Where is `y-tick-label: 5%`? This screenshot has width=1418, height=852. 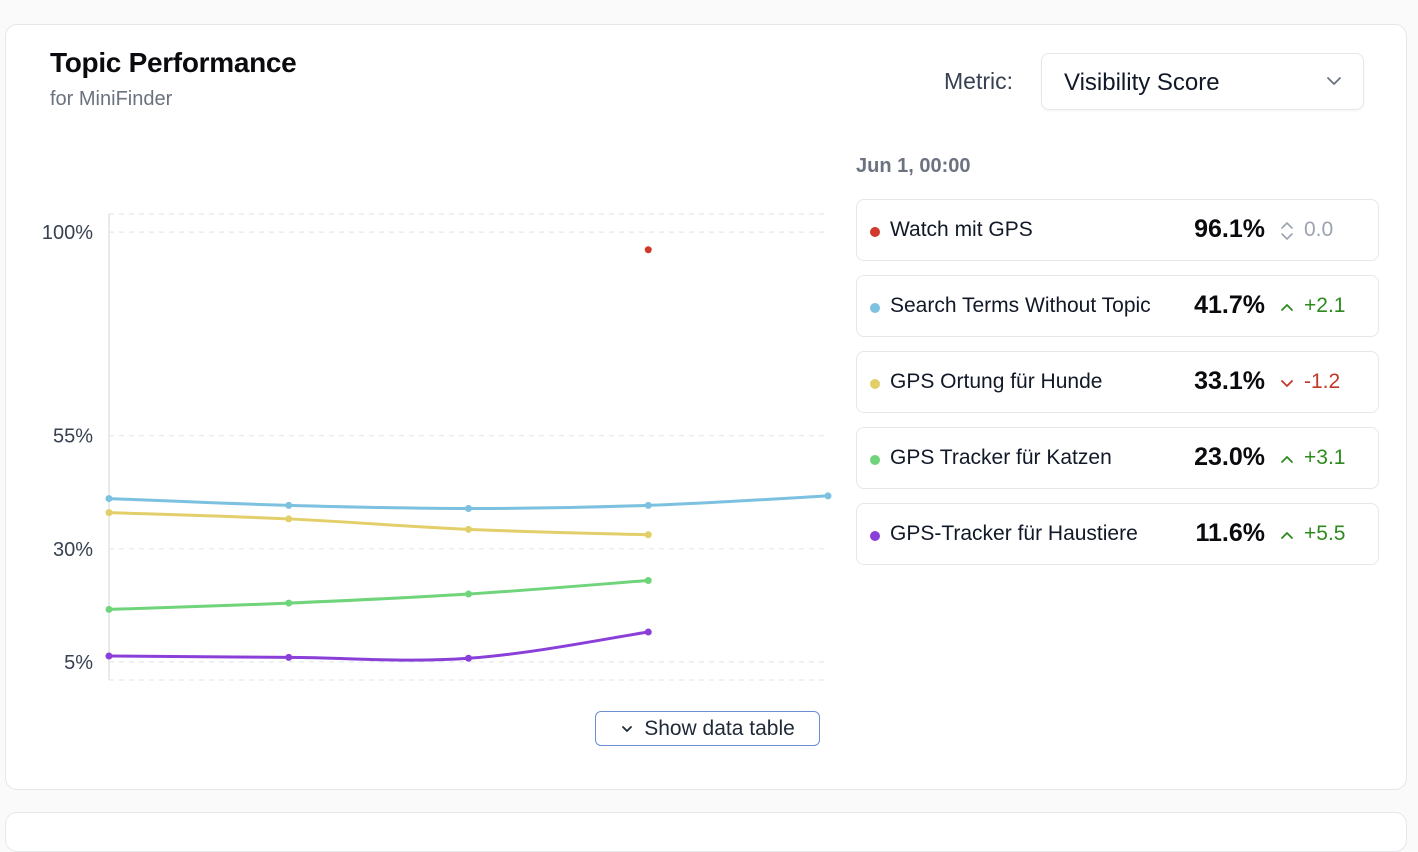 y-tick-label: 5% is located at coordinates (78, 663).